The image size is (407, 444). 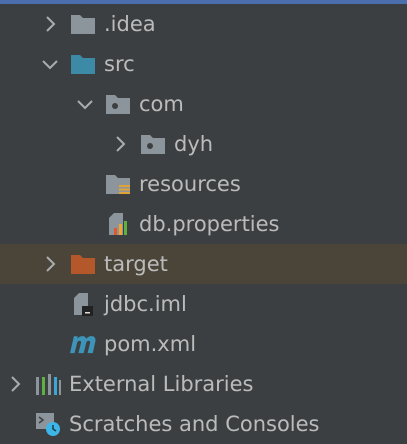 I want to click on tree-row: src, so click(x=203, y=64).